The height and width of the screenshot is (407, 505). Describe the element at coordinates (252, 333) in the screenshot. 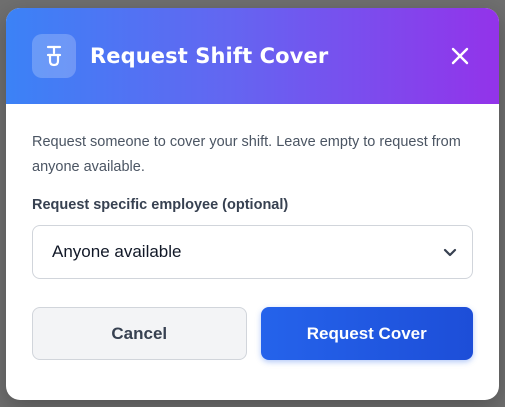

I see `dialog-actions: Cancel Request Cover` at that location.